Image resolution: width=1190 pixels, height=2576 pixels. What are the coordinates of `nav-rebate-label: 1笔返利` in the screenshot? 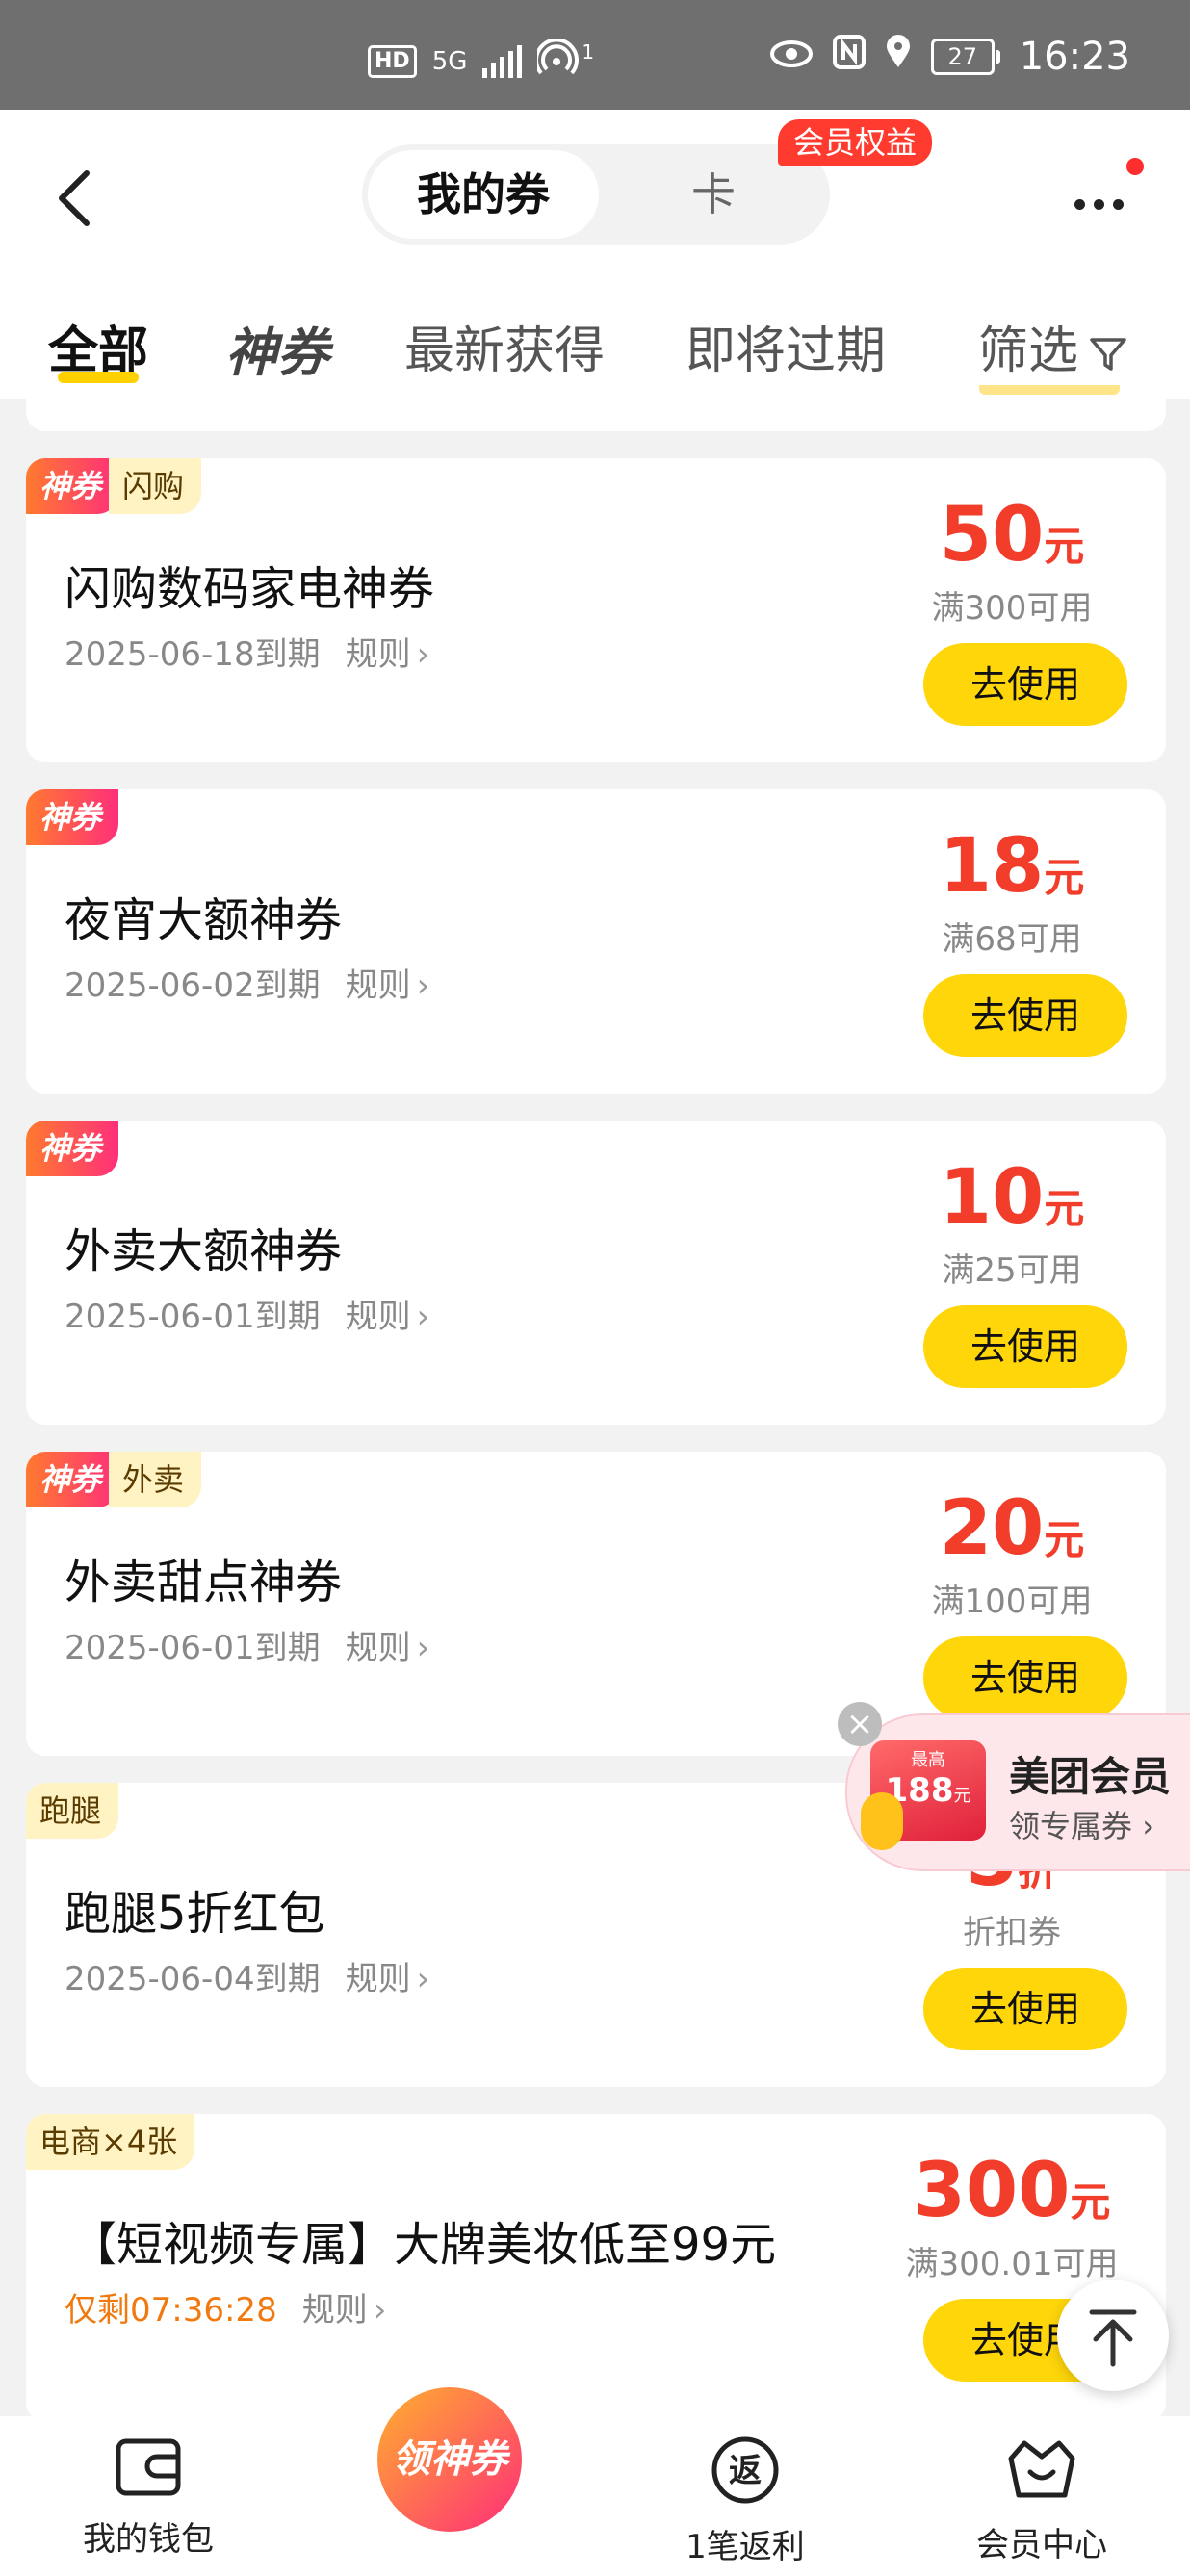 It's located at (746, 2547).